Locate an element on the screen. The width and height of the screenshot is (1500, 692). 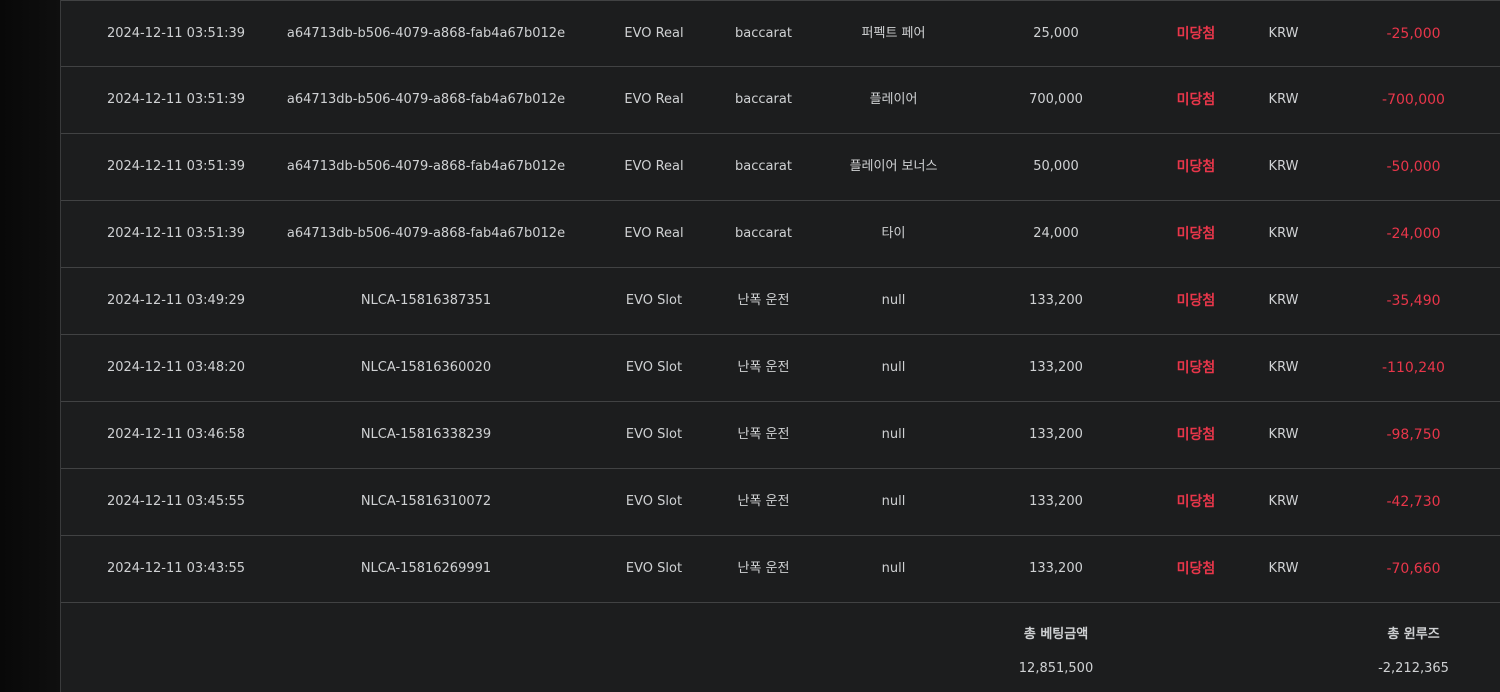
win-loss-amount: -24,000 is located at coordinates (1413, 234).